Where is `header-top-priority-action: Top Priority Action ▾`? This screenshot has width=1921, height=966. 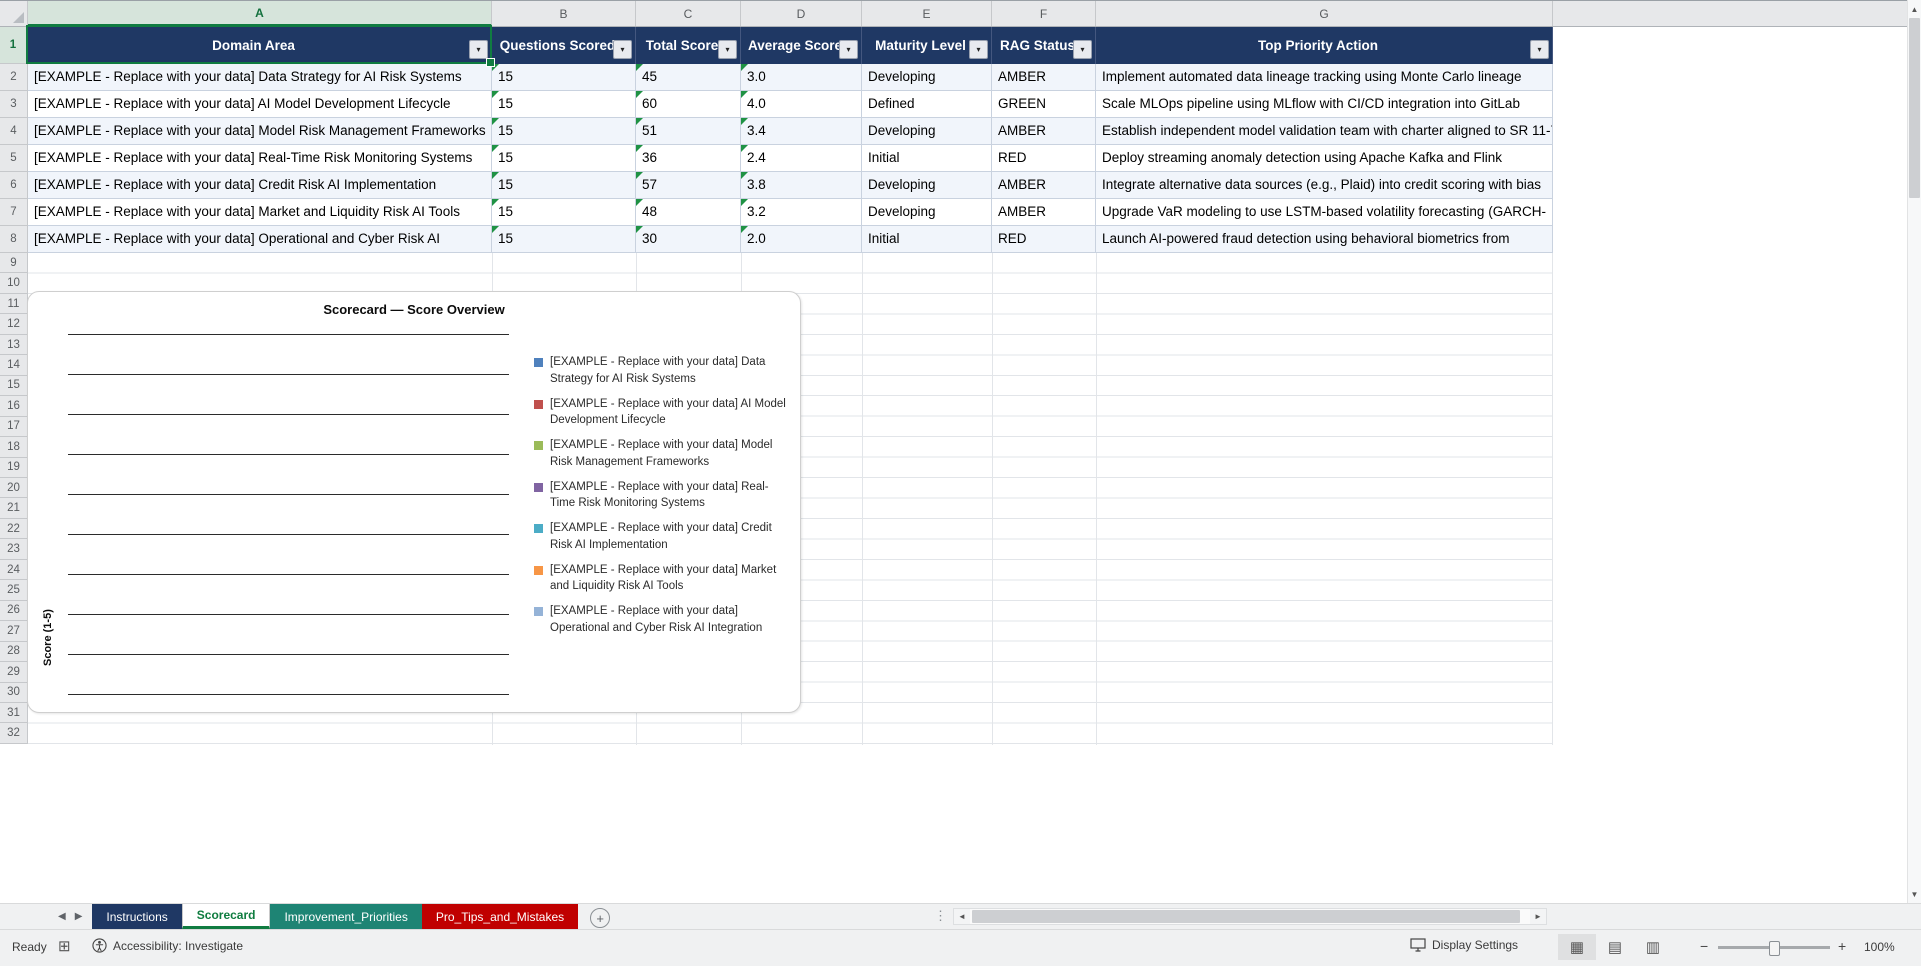
header-top-priority-action: Top Priority Action ▾ is located at coordinates (1324, 45).